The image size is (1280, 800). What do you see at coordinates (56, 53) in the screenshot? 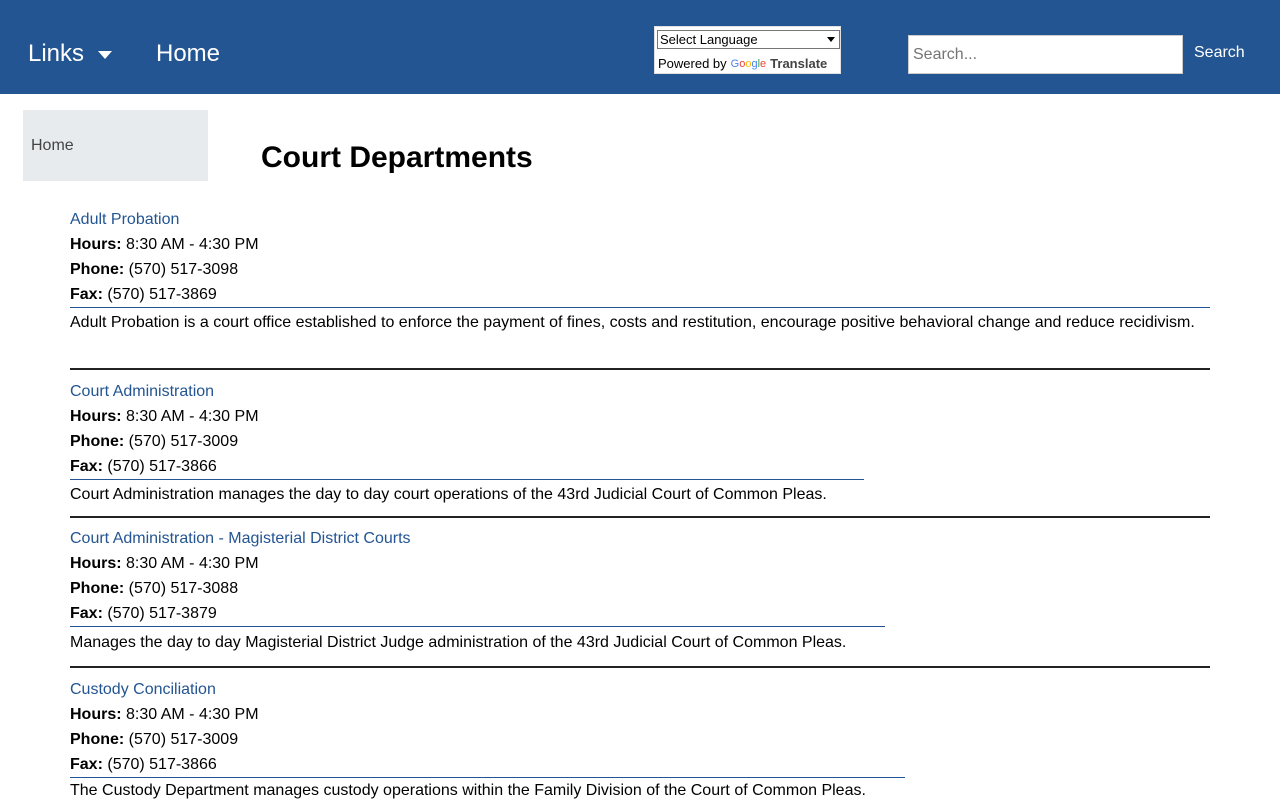
I see `links-label: Links` at bounding box center [56, 53].